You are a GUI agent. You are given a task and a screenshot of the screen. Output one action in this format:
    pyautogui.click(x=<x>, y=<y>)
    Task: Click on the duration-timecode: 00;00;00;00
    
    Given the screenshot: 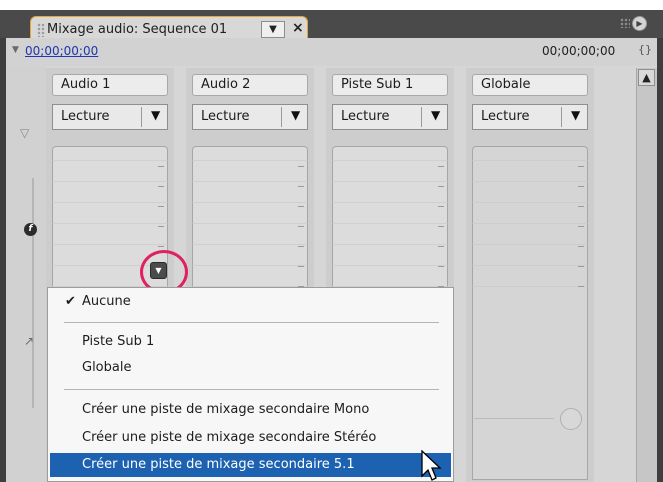 What is the action you would take?
    pyautogui.click(x=579, y=51)
    